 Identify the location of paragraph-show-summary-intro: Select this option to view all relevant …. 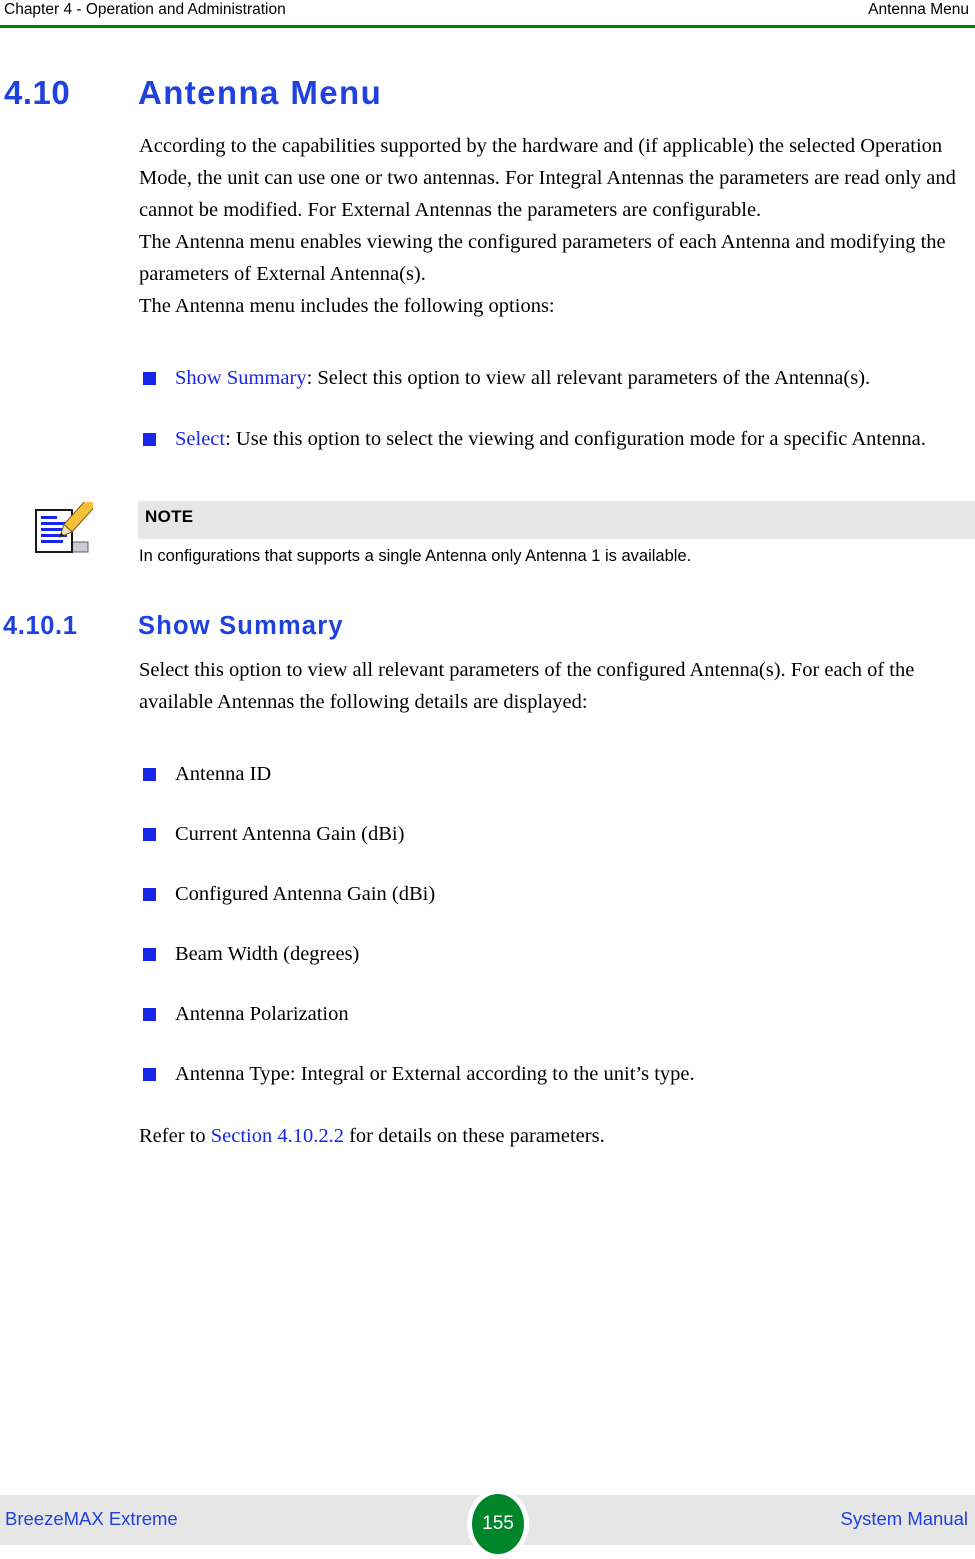
(527, 686).